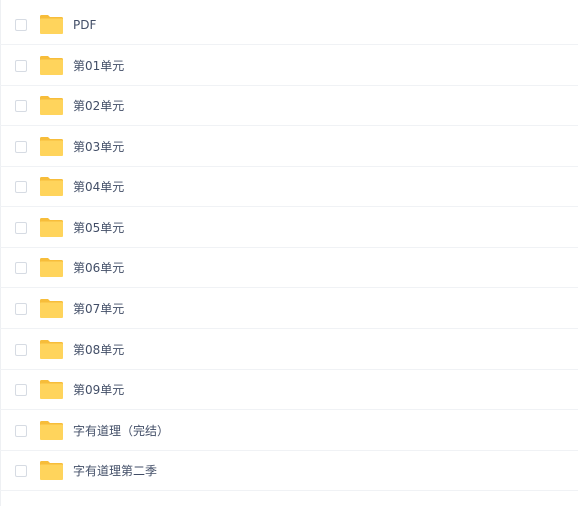 The height and width of the screenshot is (506, 578). I want to click on list-item: PDF, so click(289, 25).